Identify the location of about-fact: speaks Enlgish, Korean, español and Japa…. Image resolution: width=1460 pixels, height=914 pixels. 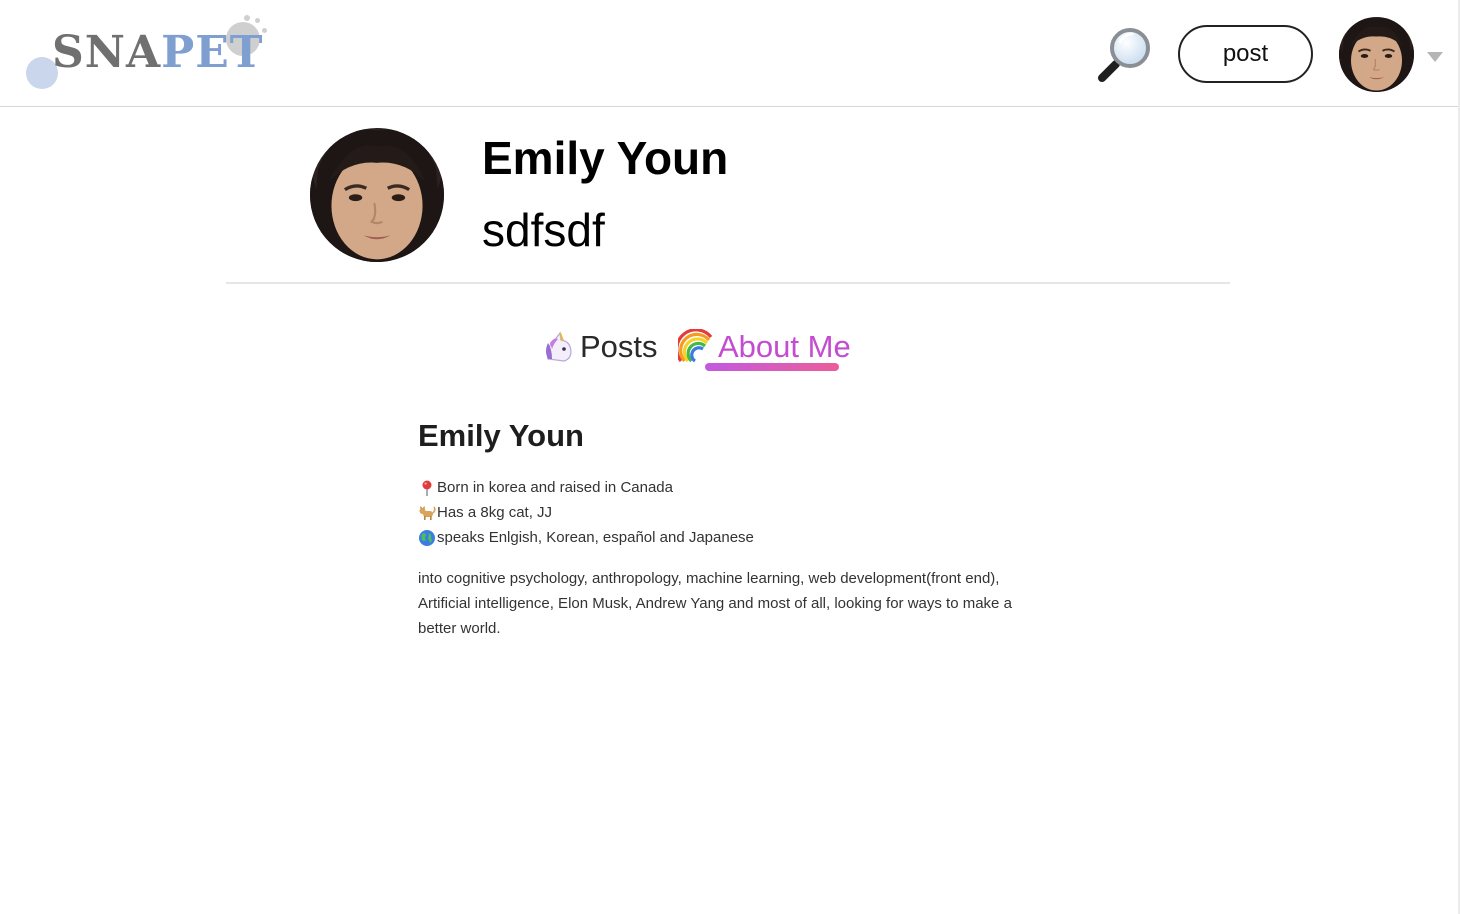
(586, 537).